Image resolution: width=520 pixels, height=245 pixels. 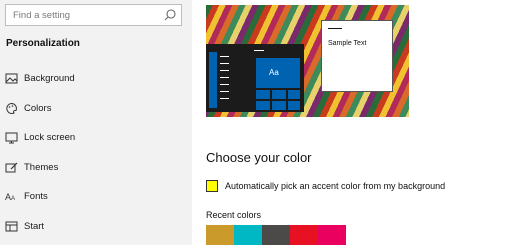 I want to click on picture-icon, so click(x=11, y=78).